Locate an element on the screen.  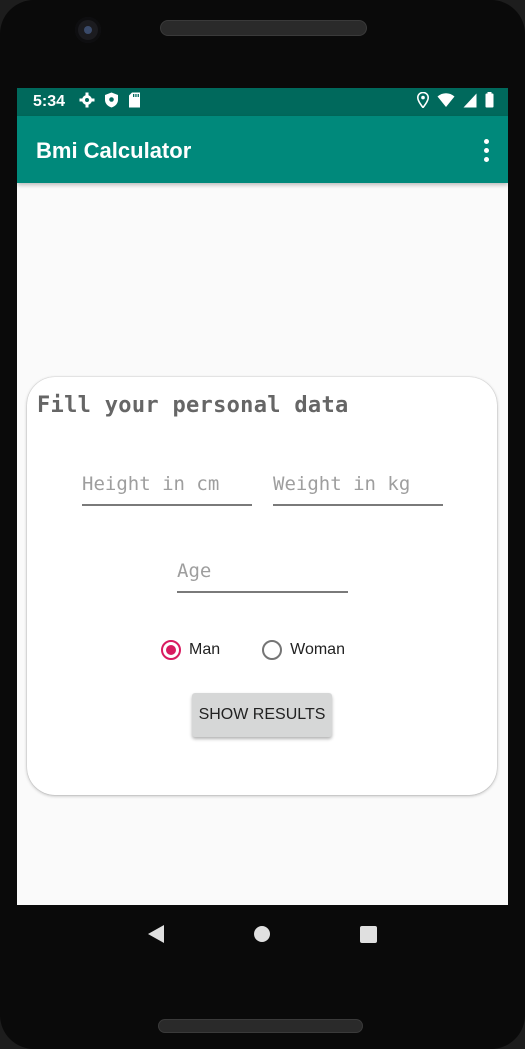
gender-radio-group: Man Woman is located at coordinates (253, 650).